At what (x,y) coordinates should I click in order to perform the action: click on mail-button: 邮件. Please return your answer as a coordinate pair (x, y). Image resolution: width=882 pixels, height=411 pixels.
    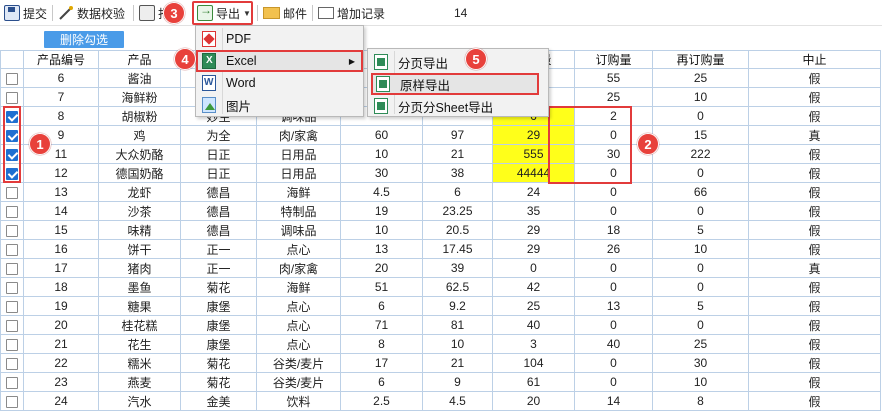
    Looking at the image, I should click on (285, 13).